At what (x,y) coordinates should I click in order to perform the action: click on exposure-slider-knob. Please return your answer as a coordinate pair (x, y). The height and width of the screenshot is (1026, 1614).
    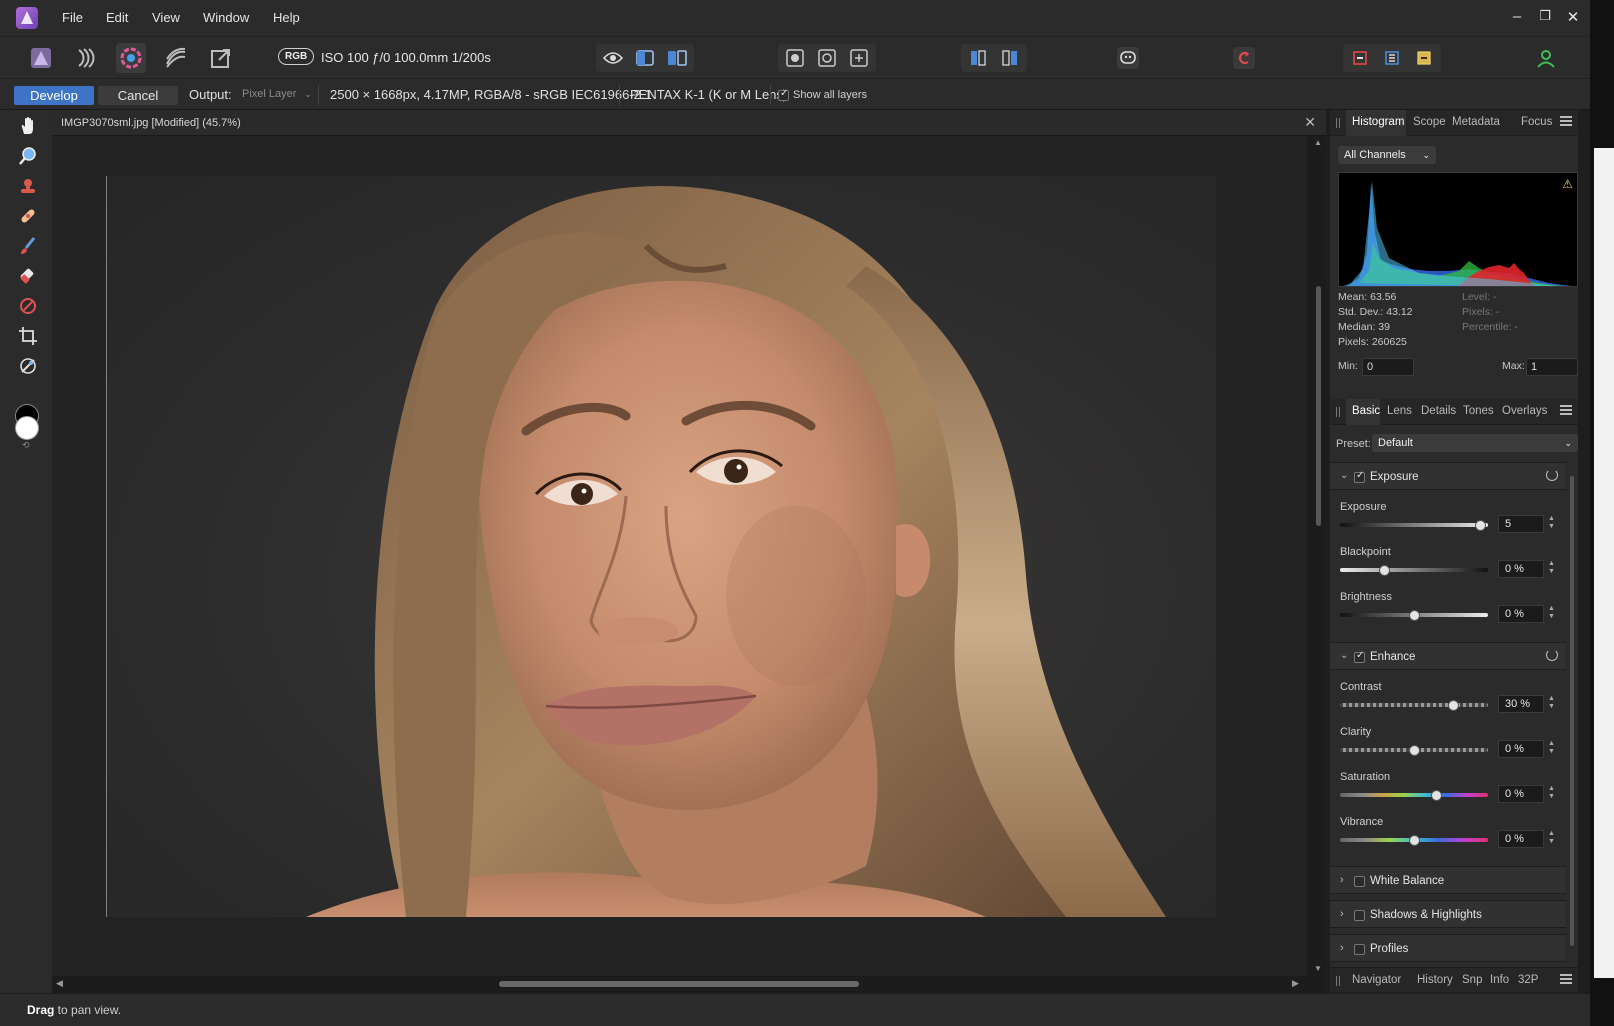
    Looking at the image, I should click on (1481, 525).